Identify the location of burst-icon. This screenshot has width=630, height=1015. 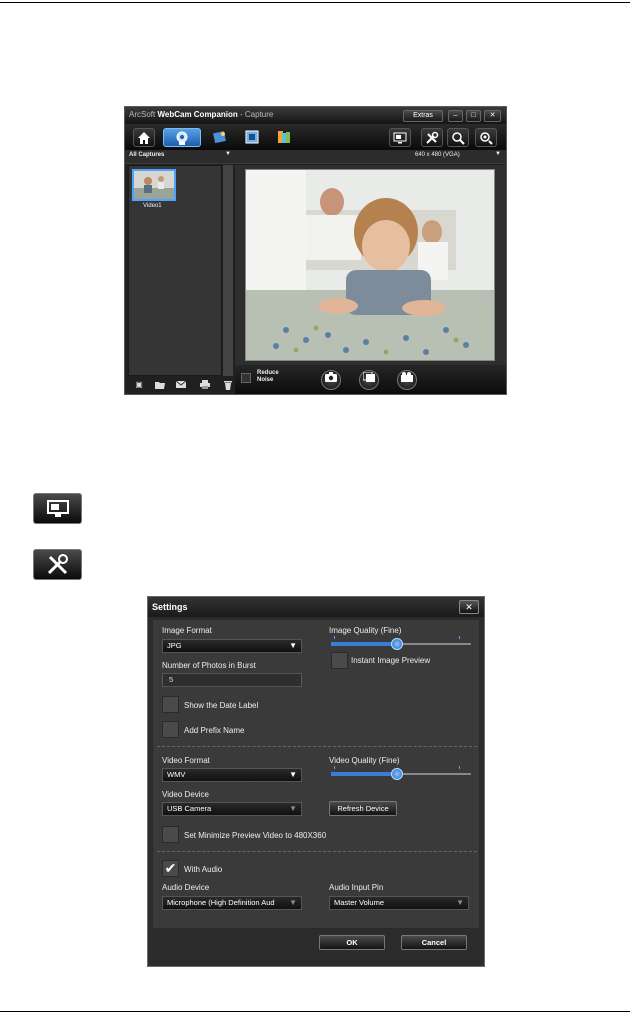
(369, 380).